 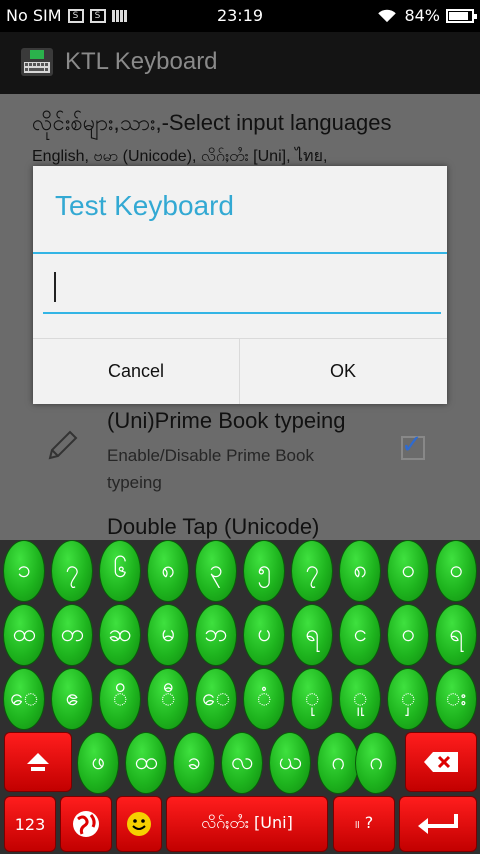 I want to click on globe-icon, so click(x=86, y=824).